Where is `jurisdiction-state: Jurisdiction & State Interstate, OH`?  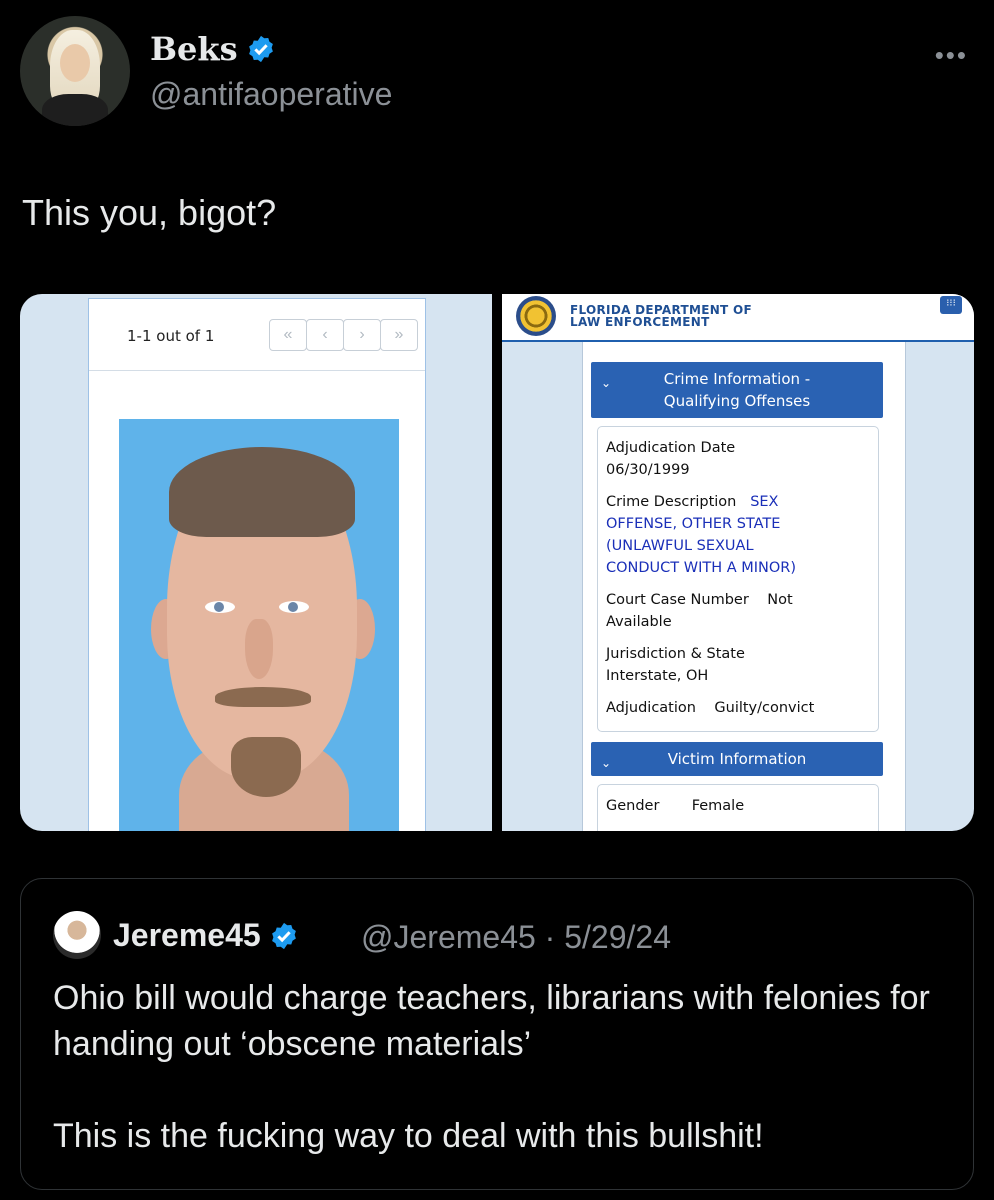
jurisdiction-state: Jurisdiction & State Interstate, OH is located at coordinates (675, 665).